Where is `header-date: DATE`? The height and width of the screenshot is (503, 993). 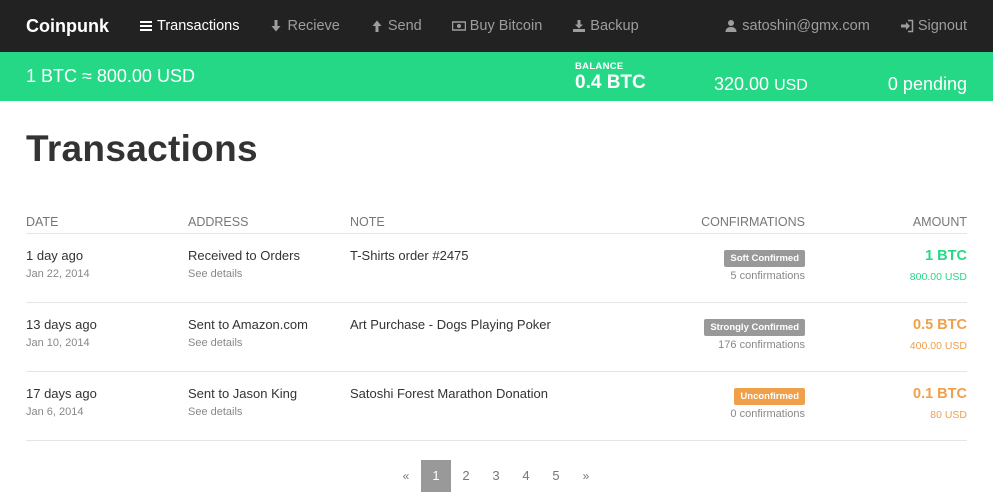
header-date: DATE is located at coordinates (107, 224).